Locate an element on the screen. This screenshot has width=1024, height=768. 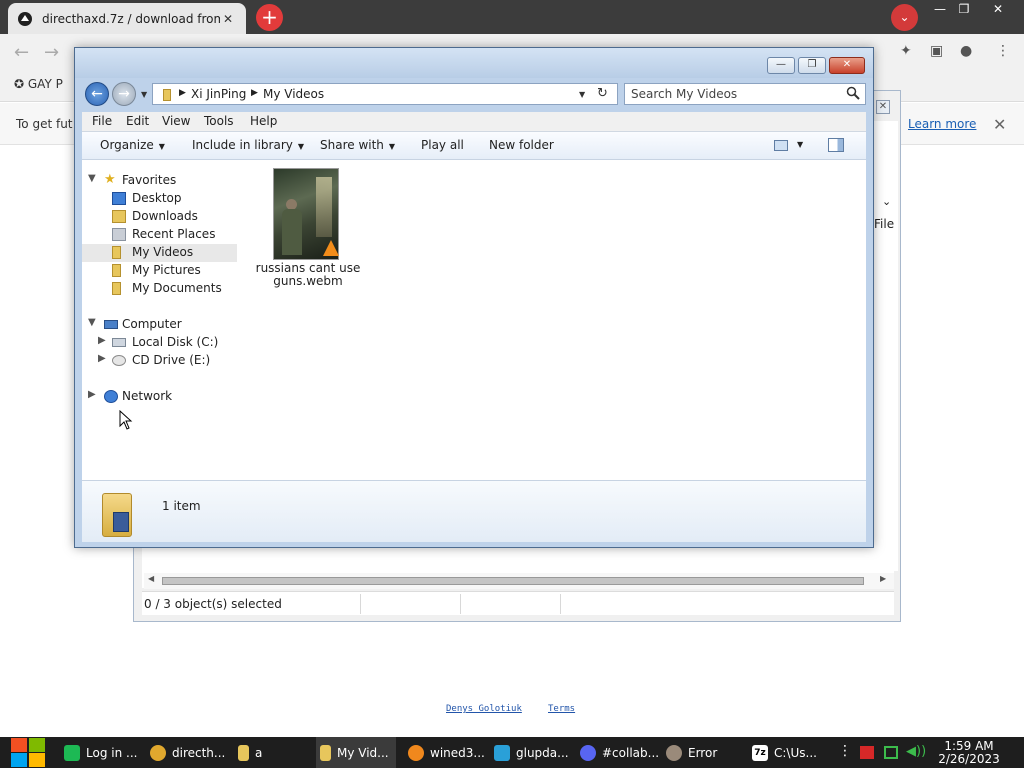
recent-pages-caret-icon: ▼ is located at coordinates (144, 94).